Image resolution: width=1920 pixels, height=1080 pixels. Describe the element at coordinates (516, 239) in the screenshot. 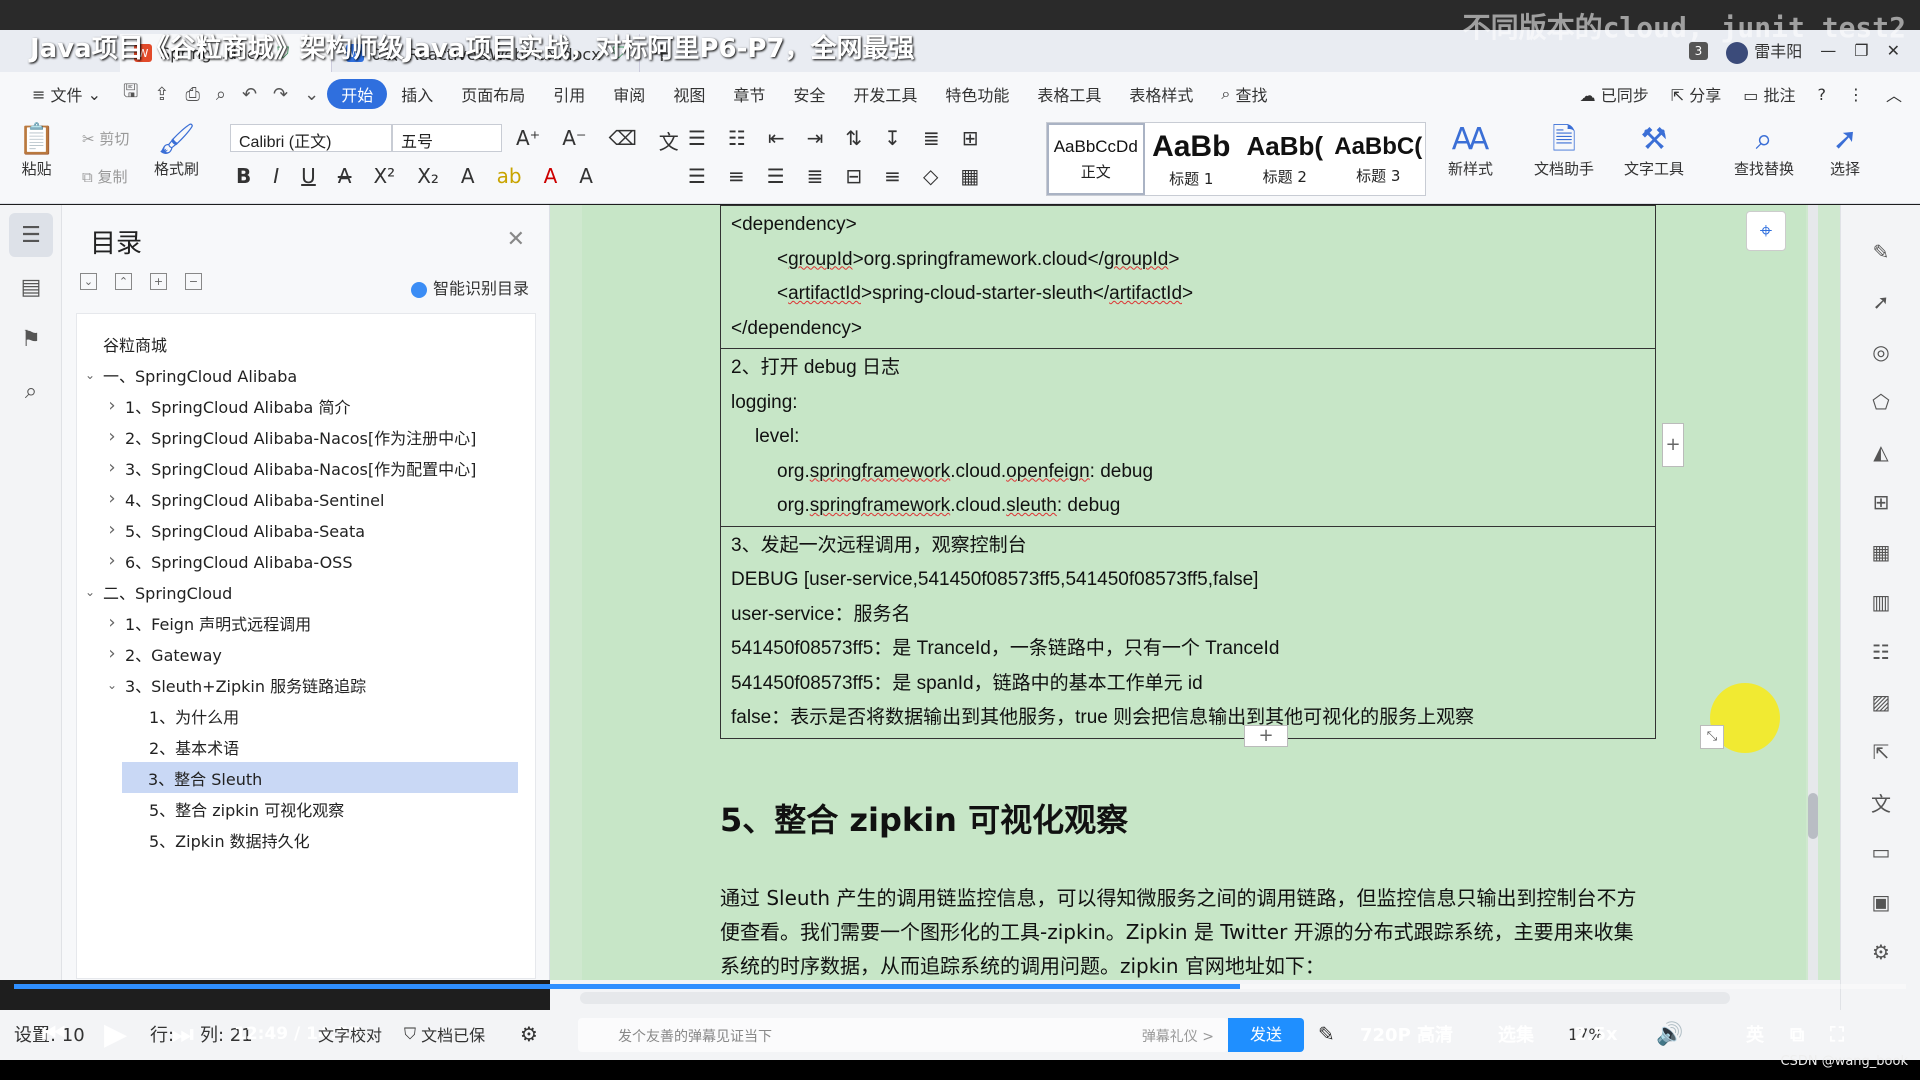

I see `close-icon: ✕` at that location.